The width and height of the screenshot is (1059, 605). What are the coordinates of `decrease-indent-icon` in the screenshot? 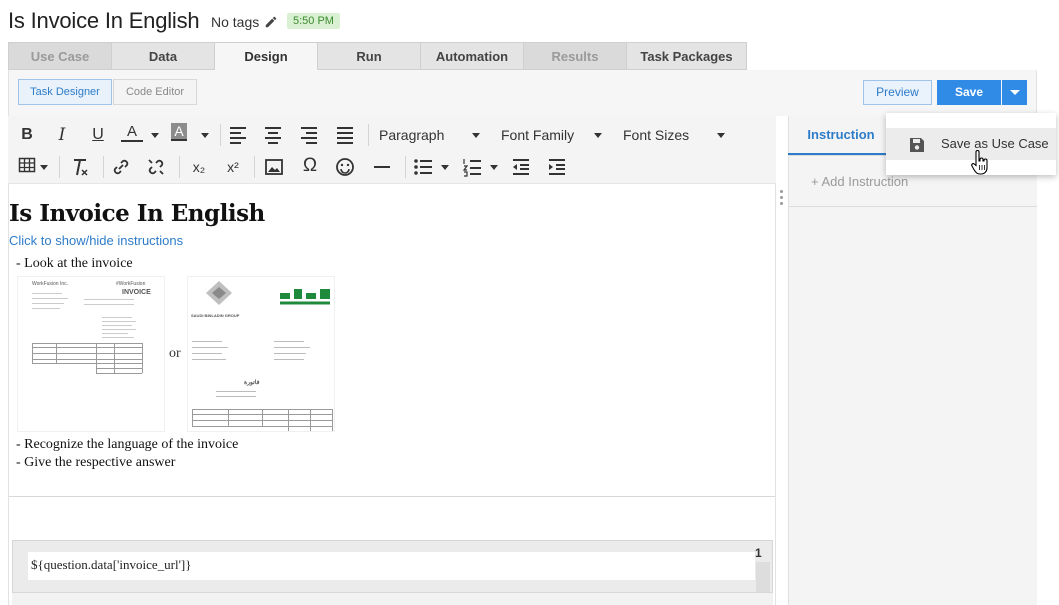 It's located at (521, 167).